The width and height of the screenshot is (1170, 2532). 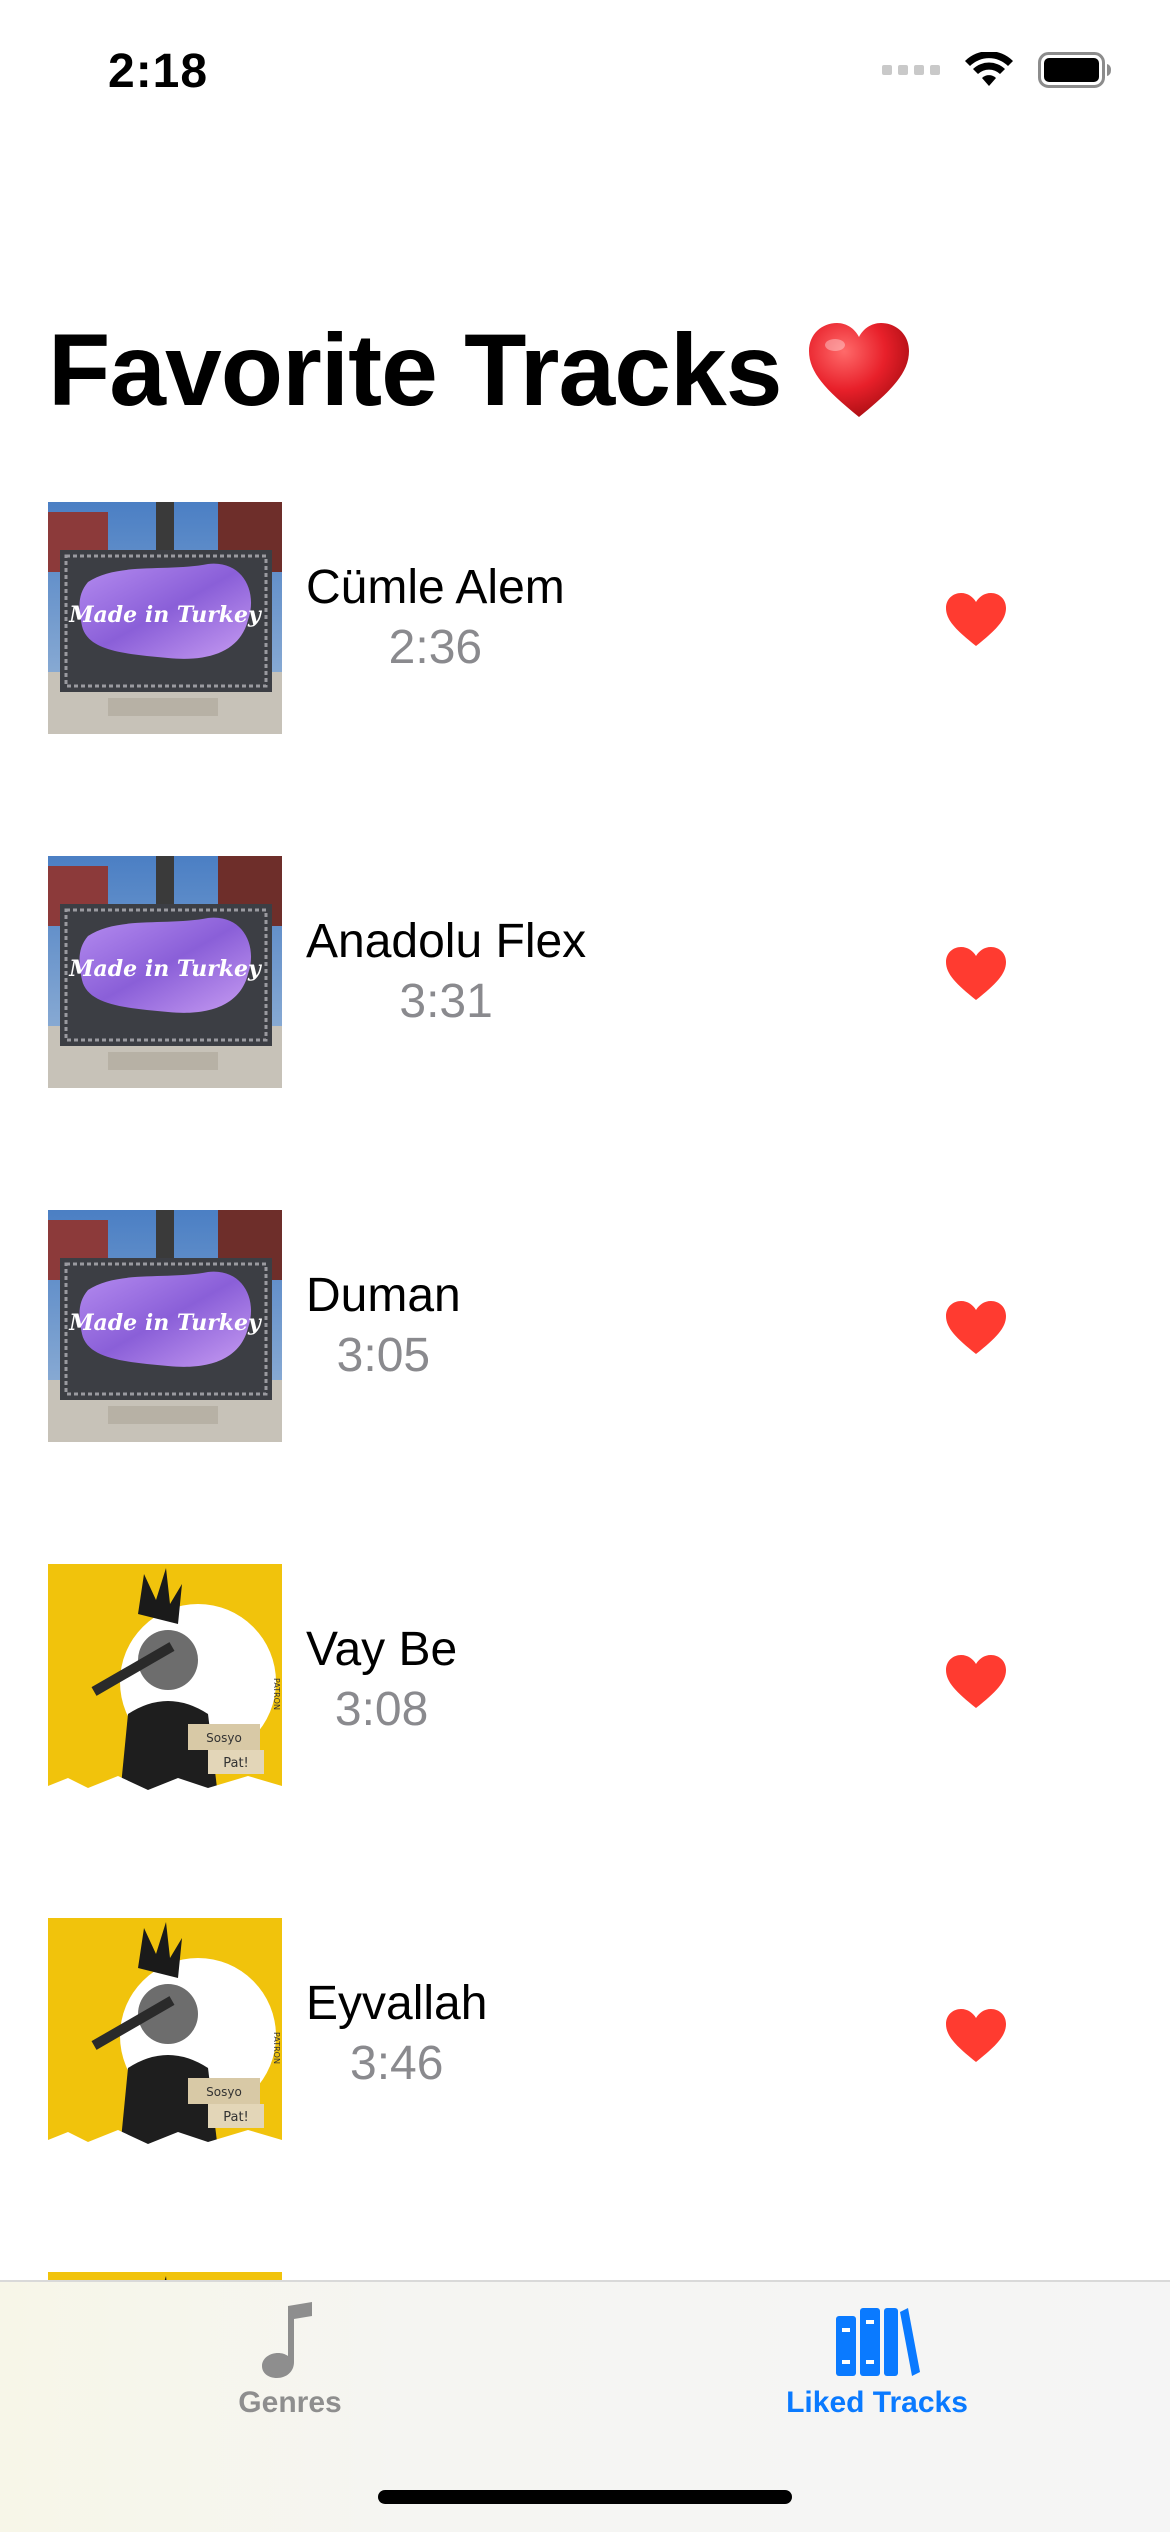 What do you see at coordinates (911, 70) in the screenshot?
I see `cellular-signal-icon` at bounding box center [911, 70].